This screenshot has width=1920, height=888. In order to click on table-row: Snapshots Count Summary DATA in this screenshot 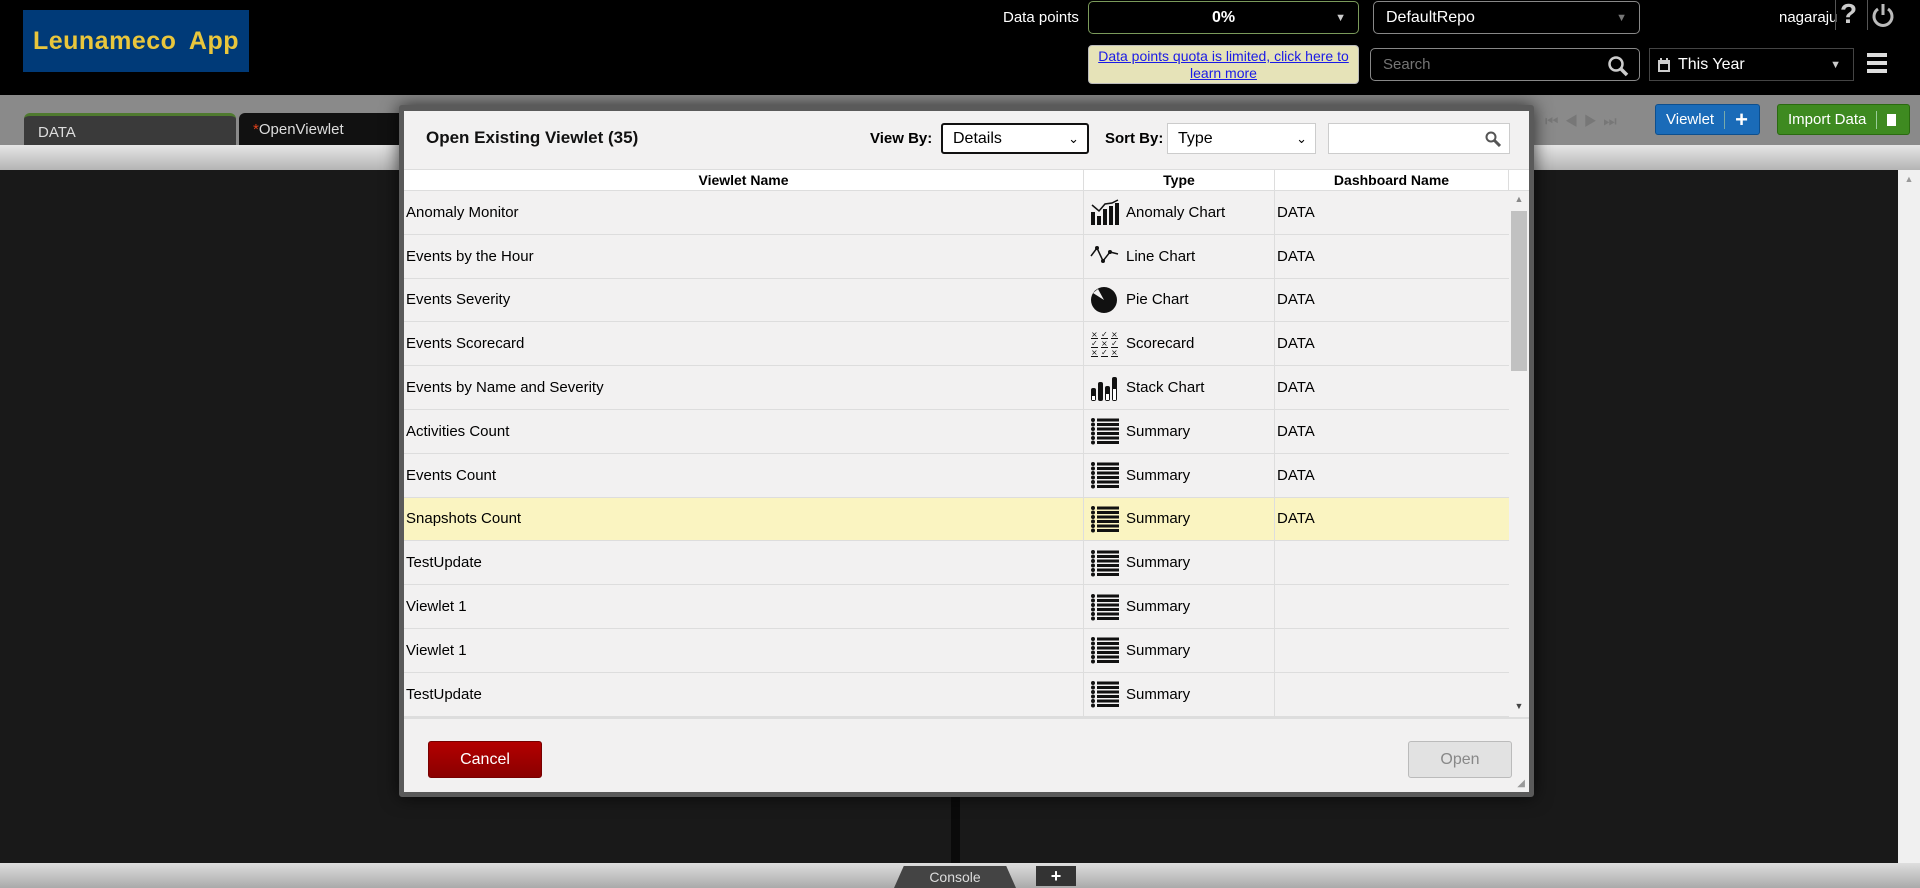, I will do `click(956, 519)`.